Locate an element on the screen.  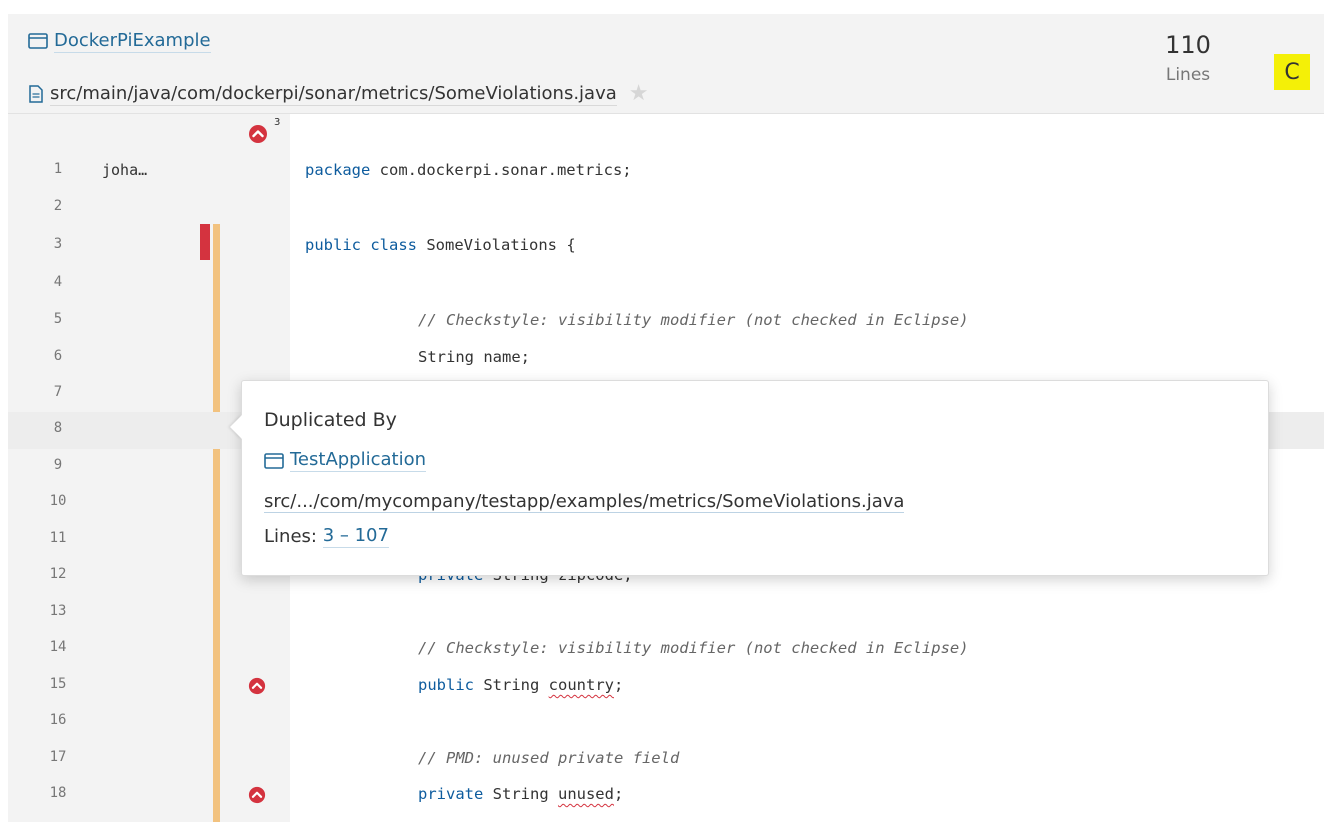
source-line: 15 public String country; is located at coordinates (666, 686).